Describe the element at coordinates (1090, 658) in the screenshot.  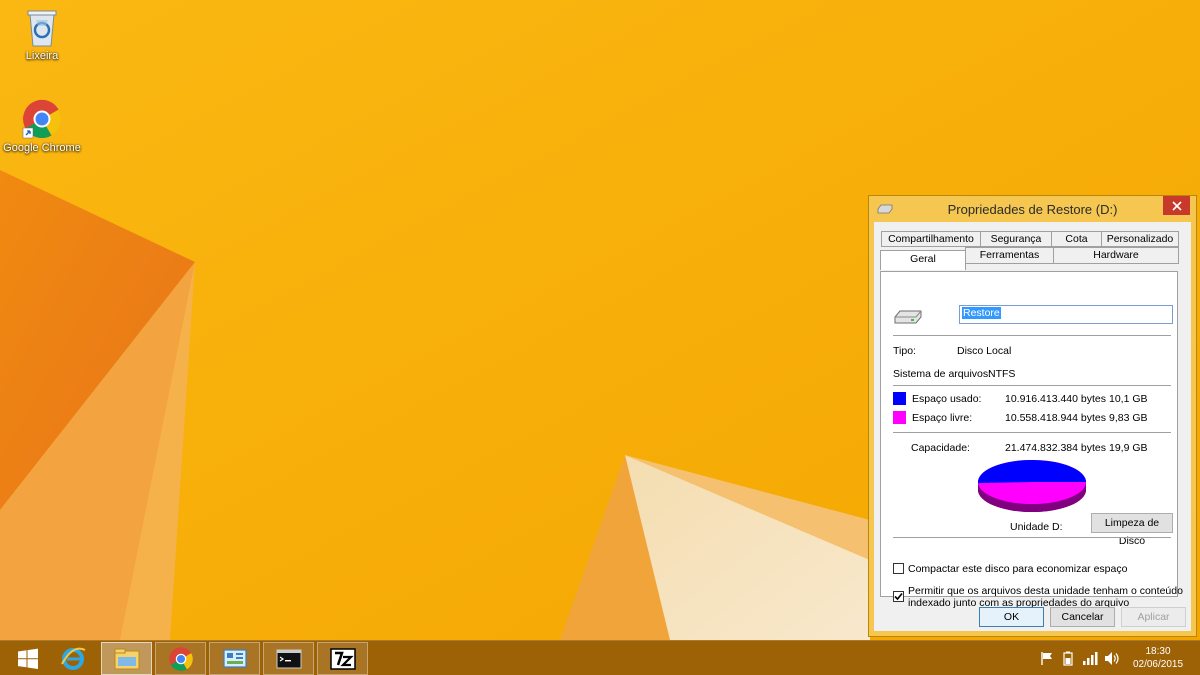
I see `network-icon` at that location.